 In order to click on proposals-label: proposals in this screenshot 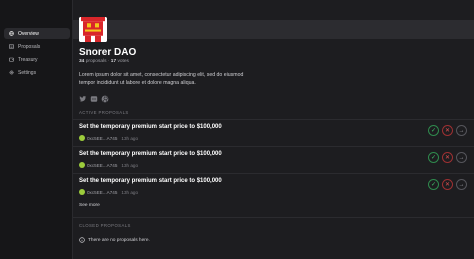, I will do `click(96, 61)`.